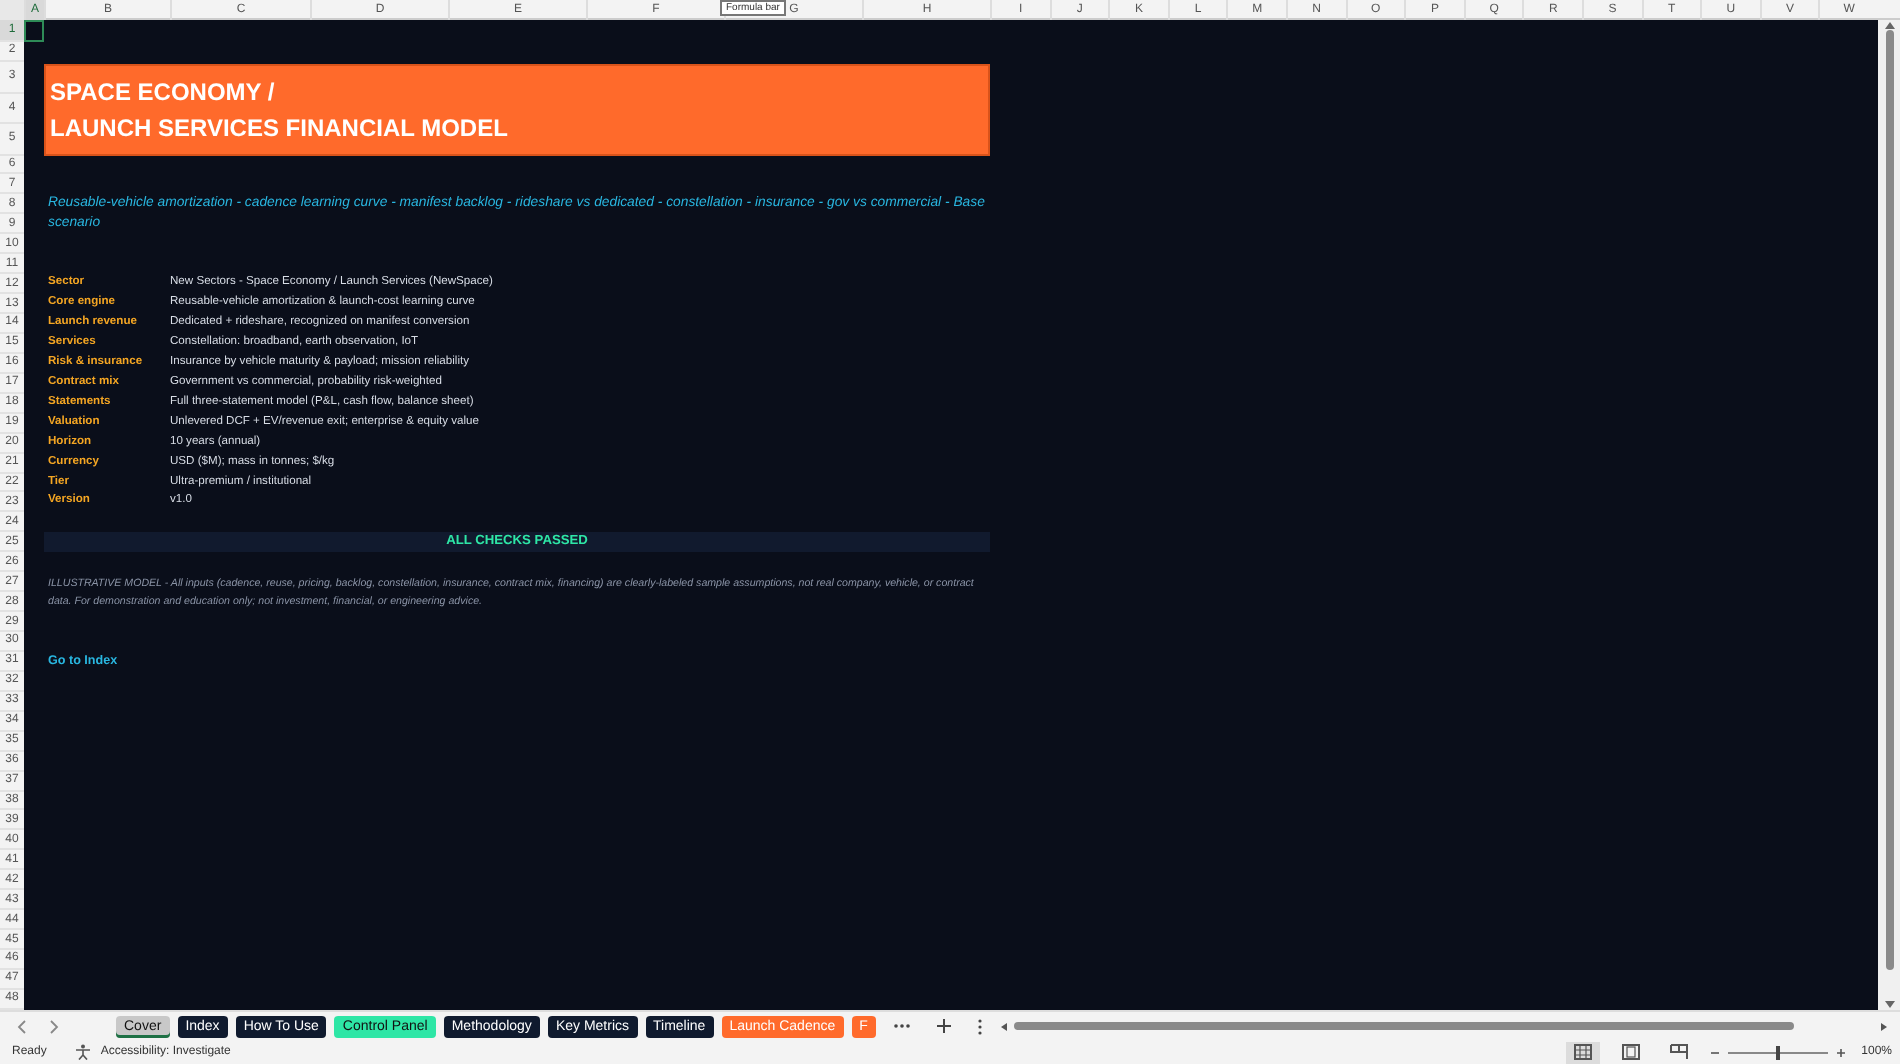 The height and width of the screenshot is (1064, 1900). I want to click on accessibility-icon, so click(83, 1052).